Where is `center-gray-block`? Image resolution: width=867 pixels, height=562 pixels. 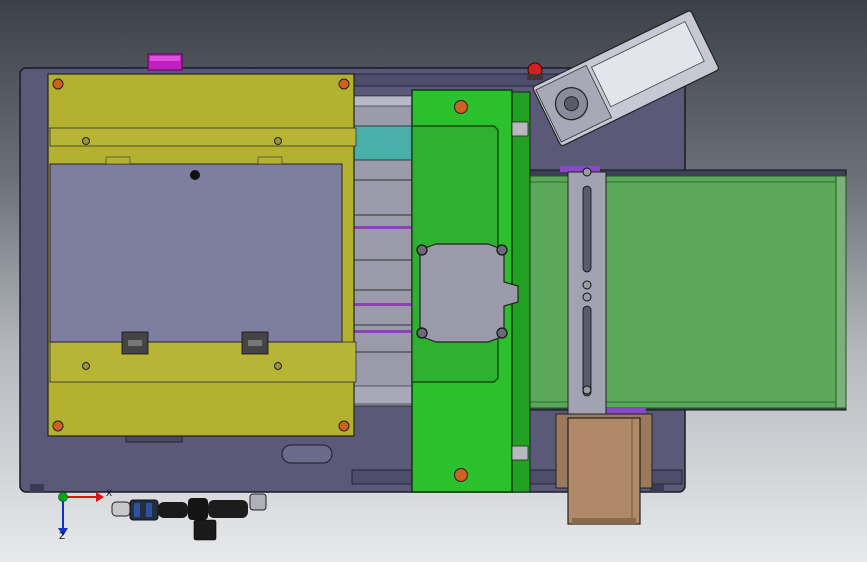 center-gray-block is located at coordinates (469, 293).